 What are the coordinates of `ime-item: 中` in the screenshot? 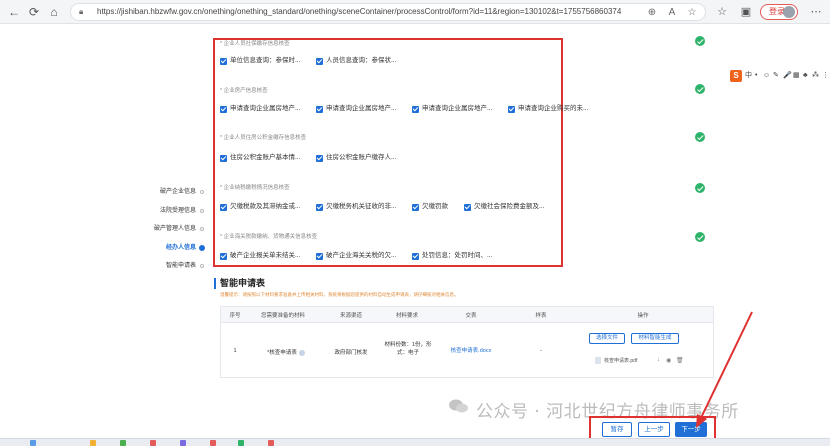 It's located at (748, 76).